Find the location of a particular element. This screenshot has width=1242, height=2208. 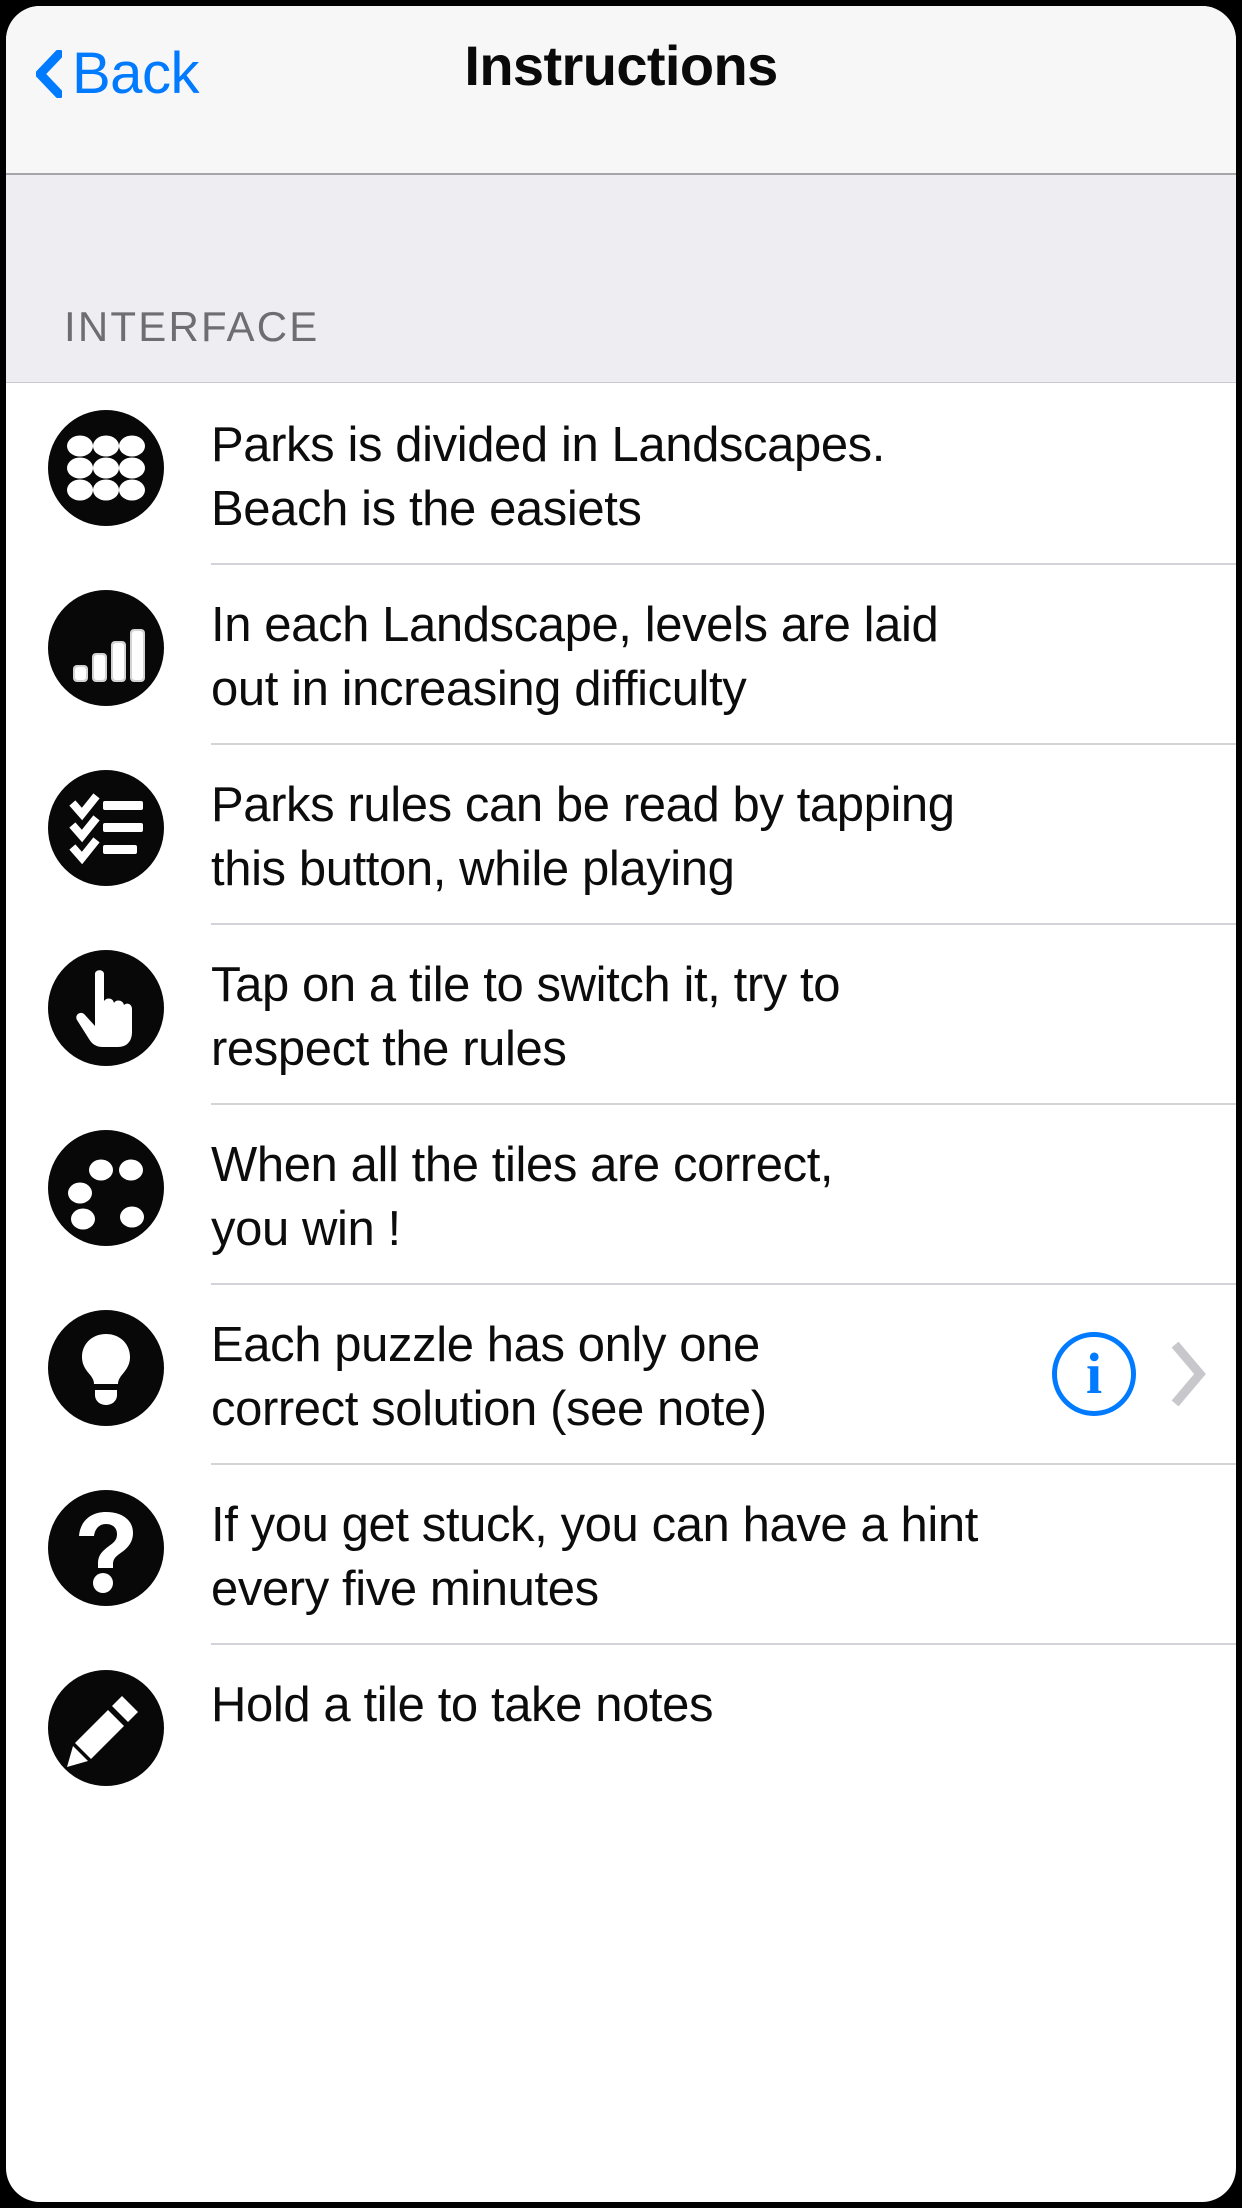

list-item-line-2: every five minutes is located at coordinates (405, 1589).